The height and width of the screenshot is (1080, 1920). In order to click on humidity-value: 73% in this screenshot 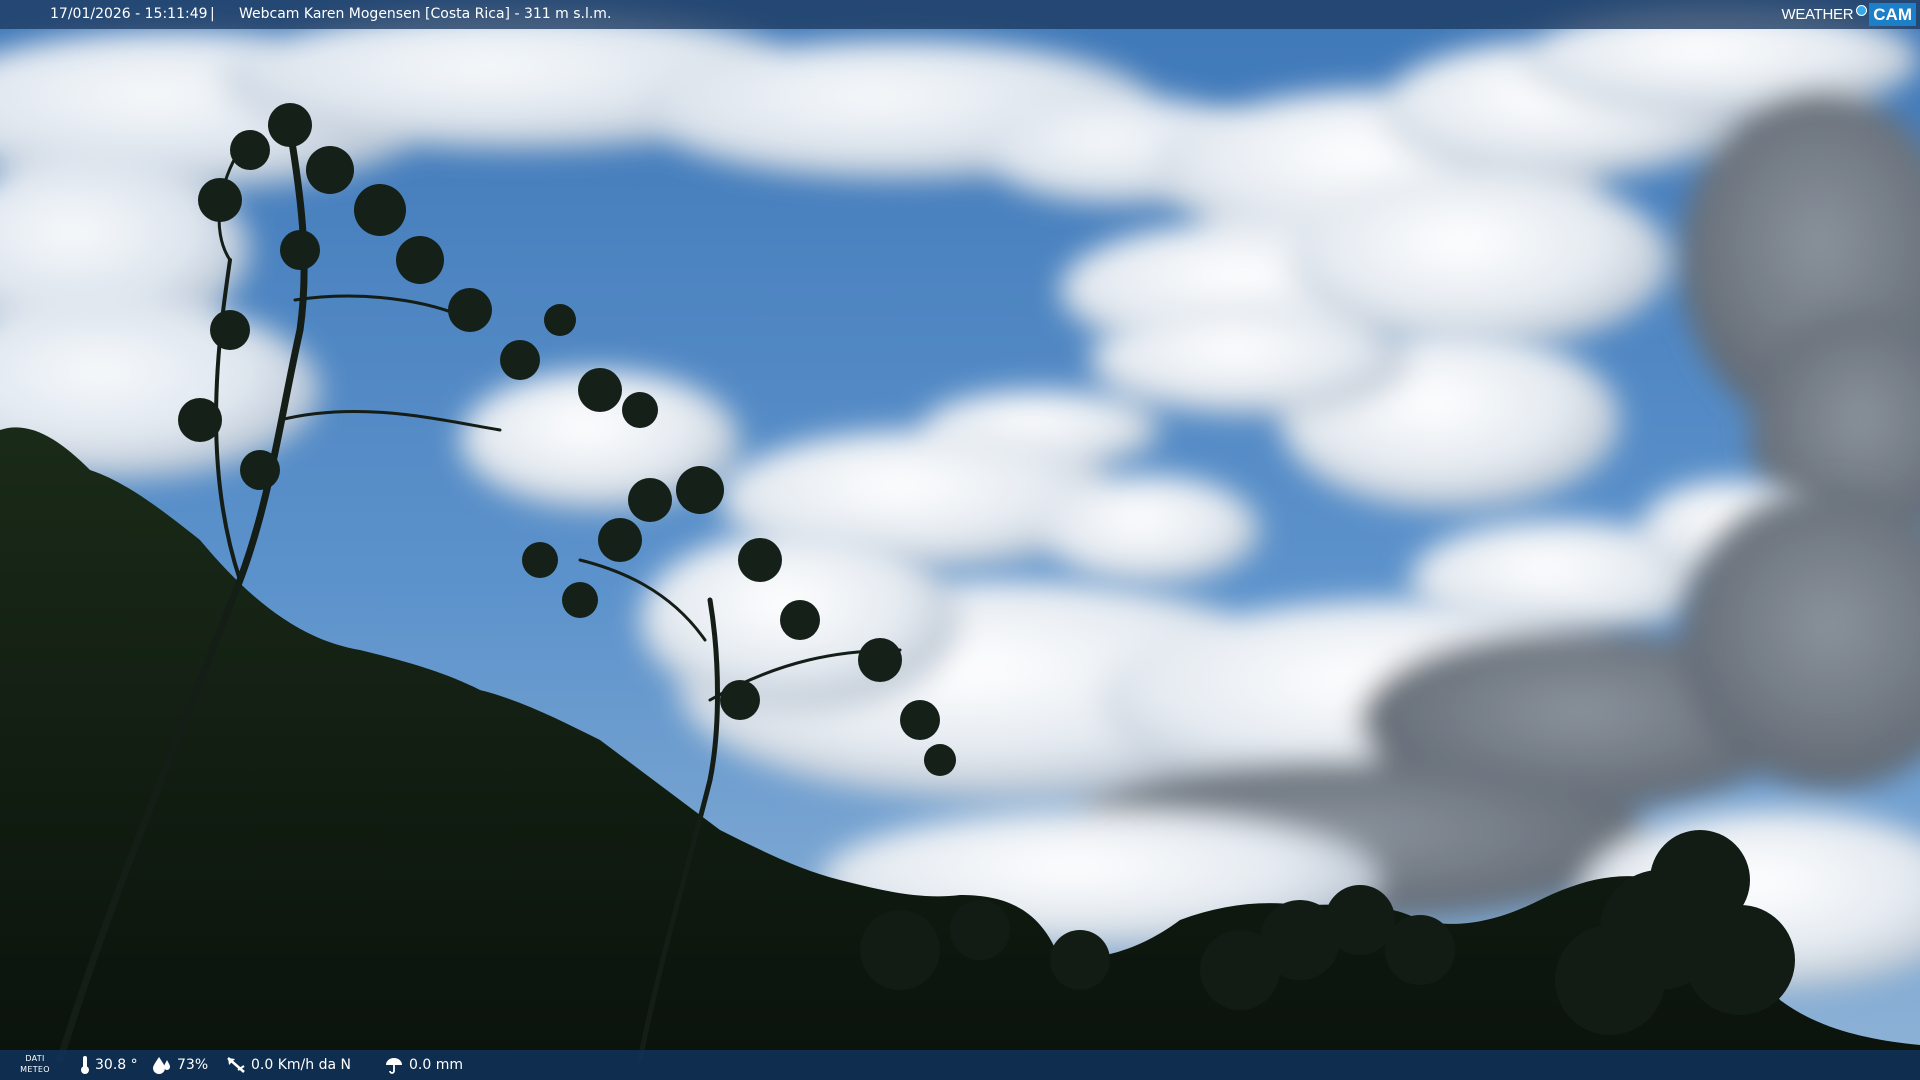, I will do `click(193, 1065)`.